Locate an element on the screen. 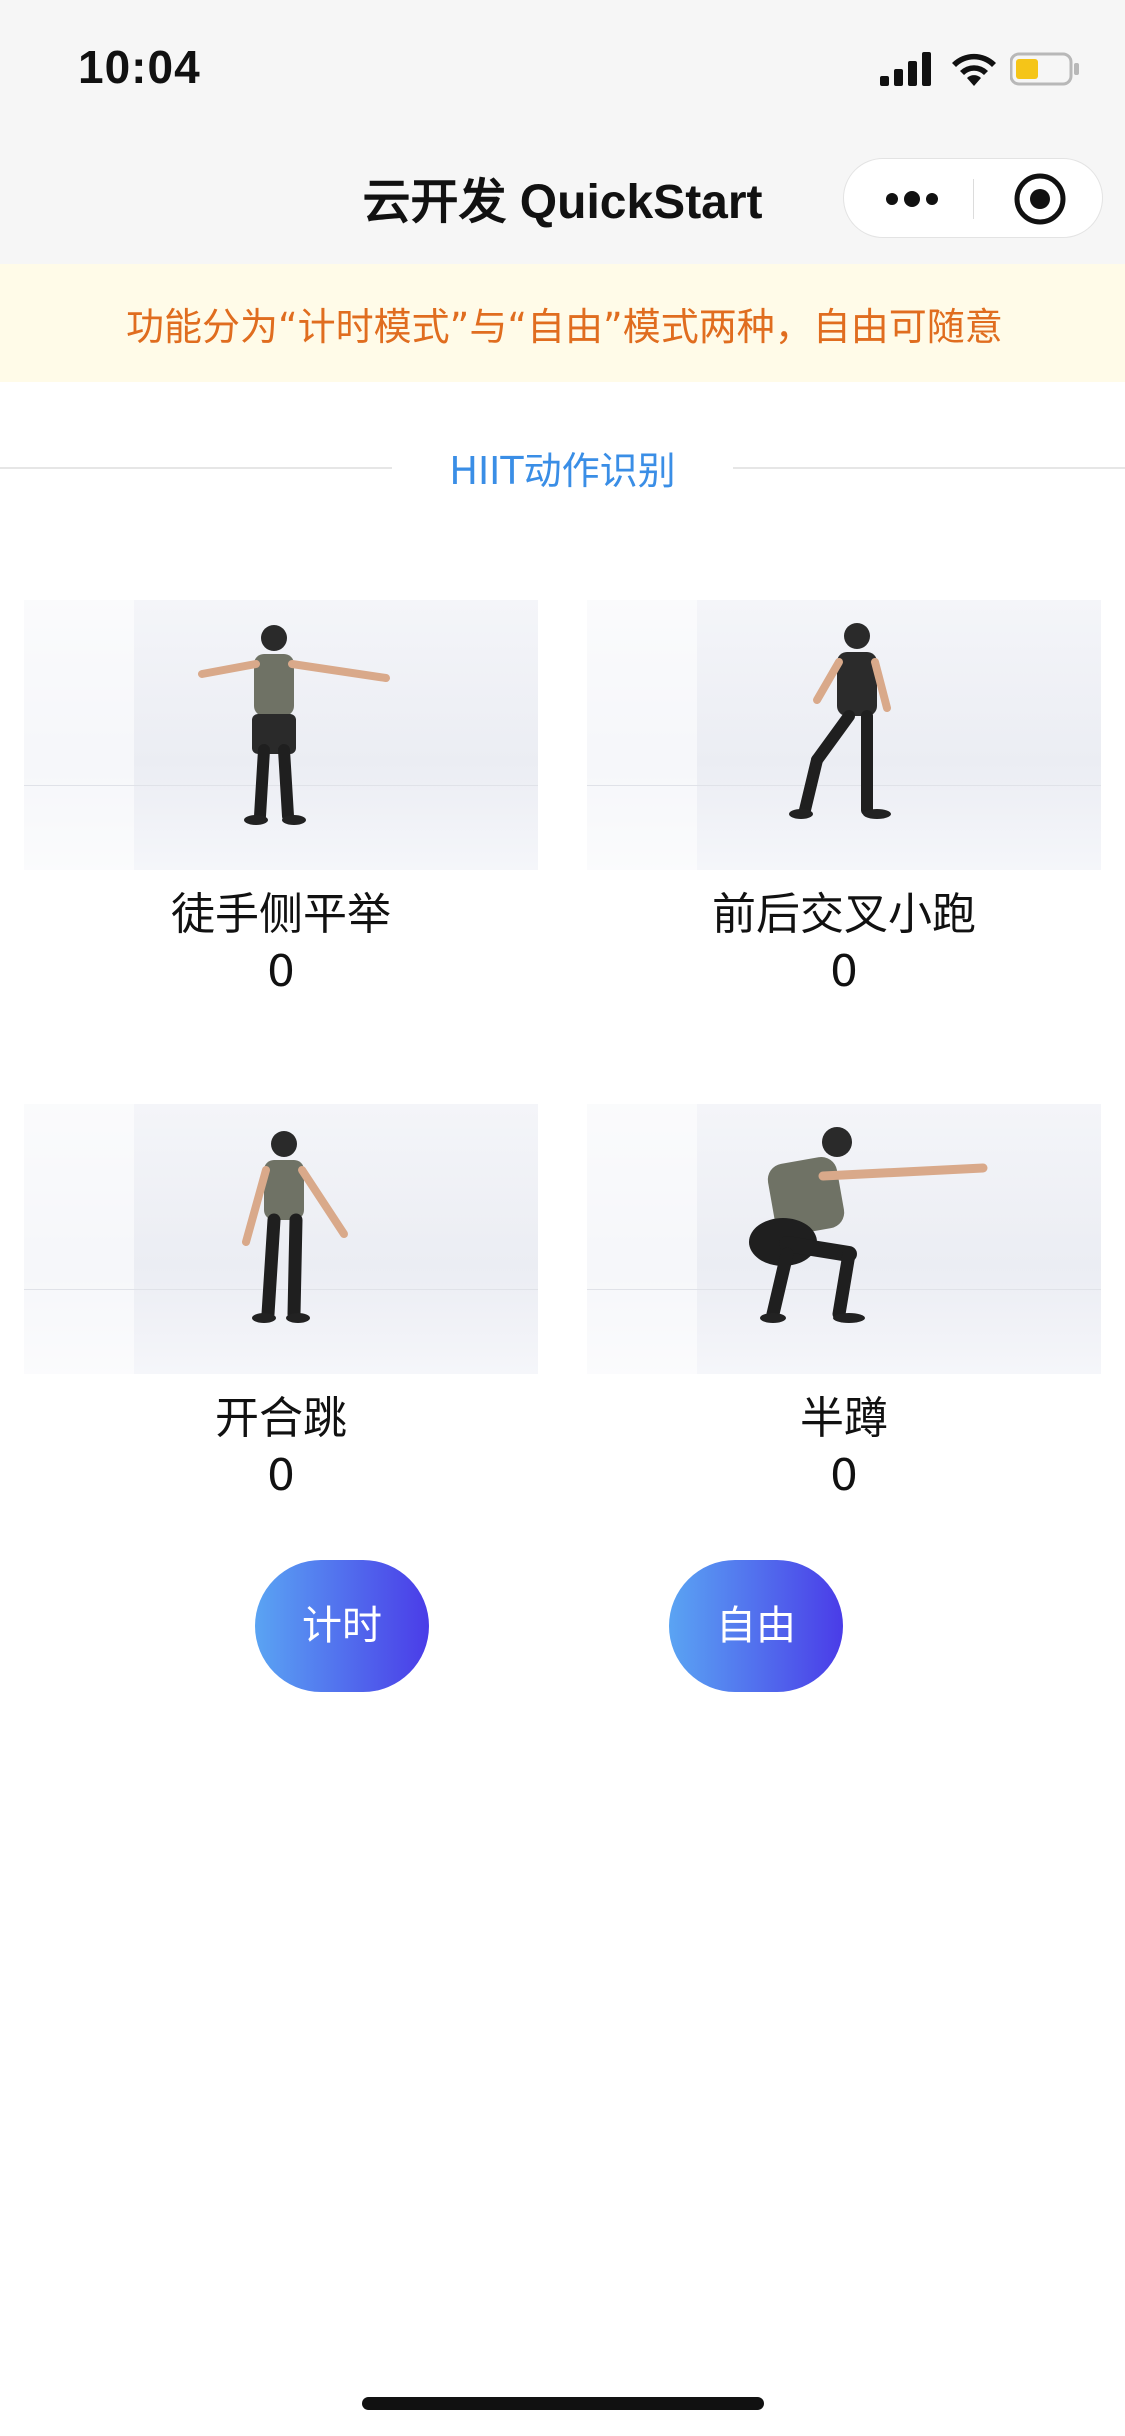 The width and height of the screenshot is (1125, 2436). capsule-divider is located at coordinates (973, 199).